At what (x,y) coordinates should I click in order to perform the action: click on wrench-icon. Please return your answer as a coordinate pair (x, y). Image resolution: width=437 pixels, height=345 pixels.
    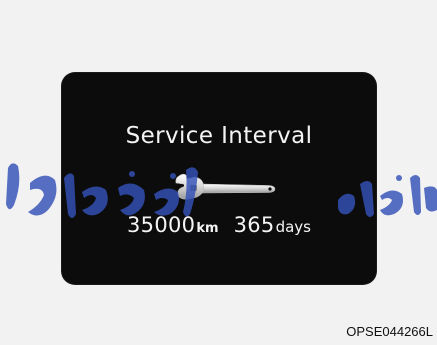
    Looking at the image, I should click on (225, 186).